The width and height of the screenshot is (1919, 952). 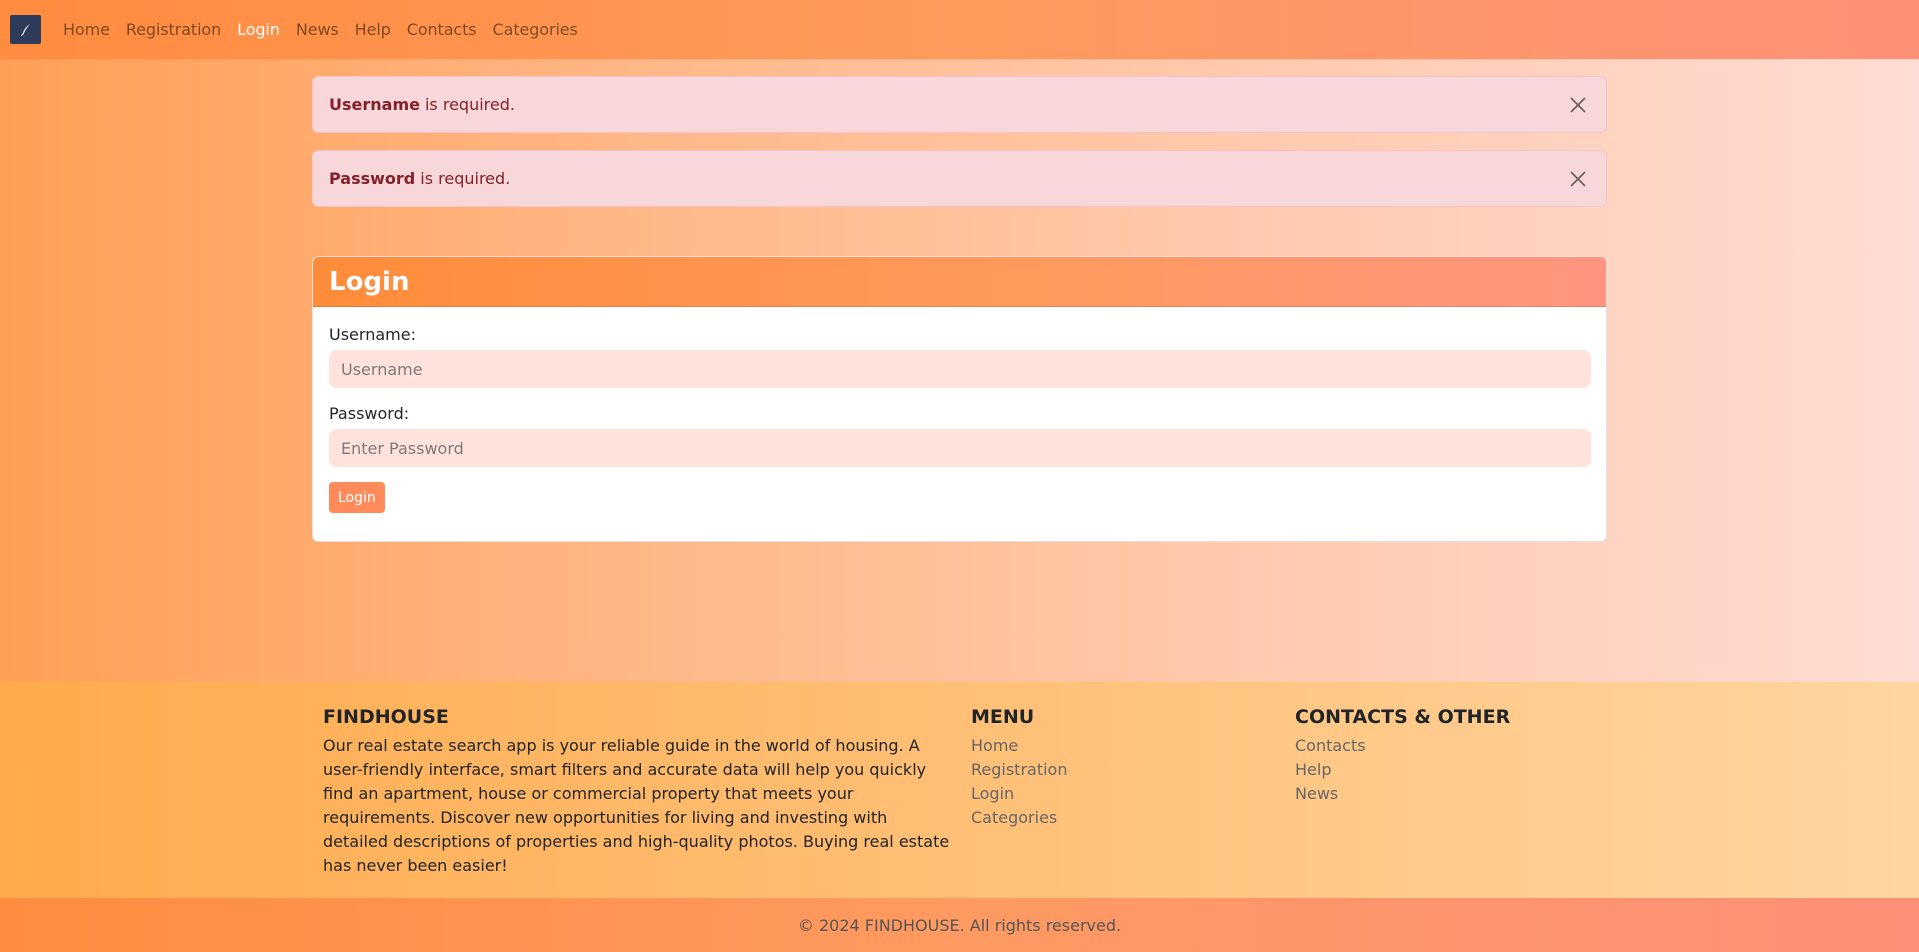 I want to click on footer-link-contacts: Contacts, so click(x=1402, y=746).